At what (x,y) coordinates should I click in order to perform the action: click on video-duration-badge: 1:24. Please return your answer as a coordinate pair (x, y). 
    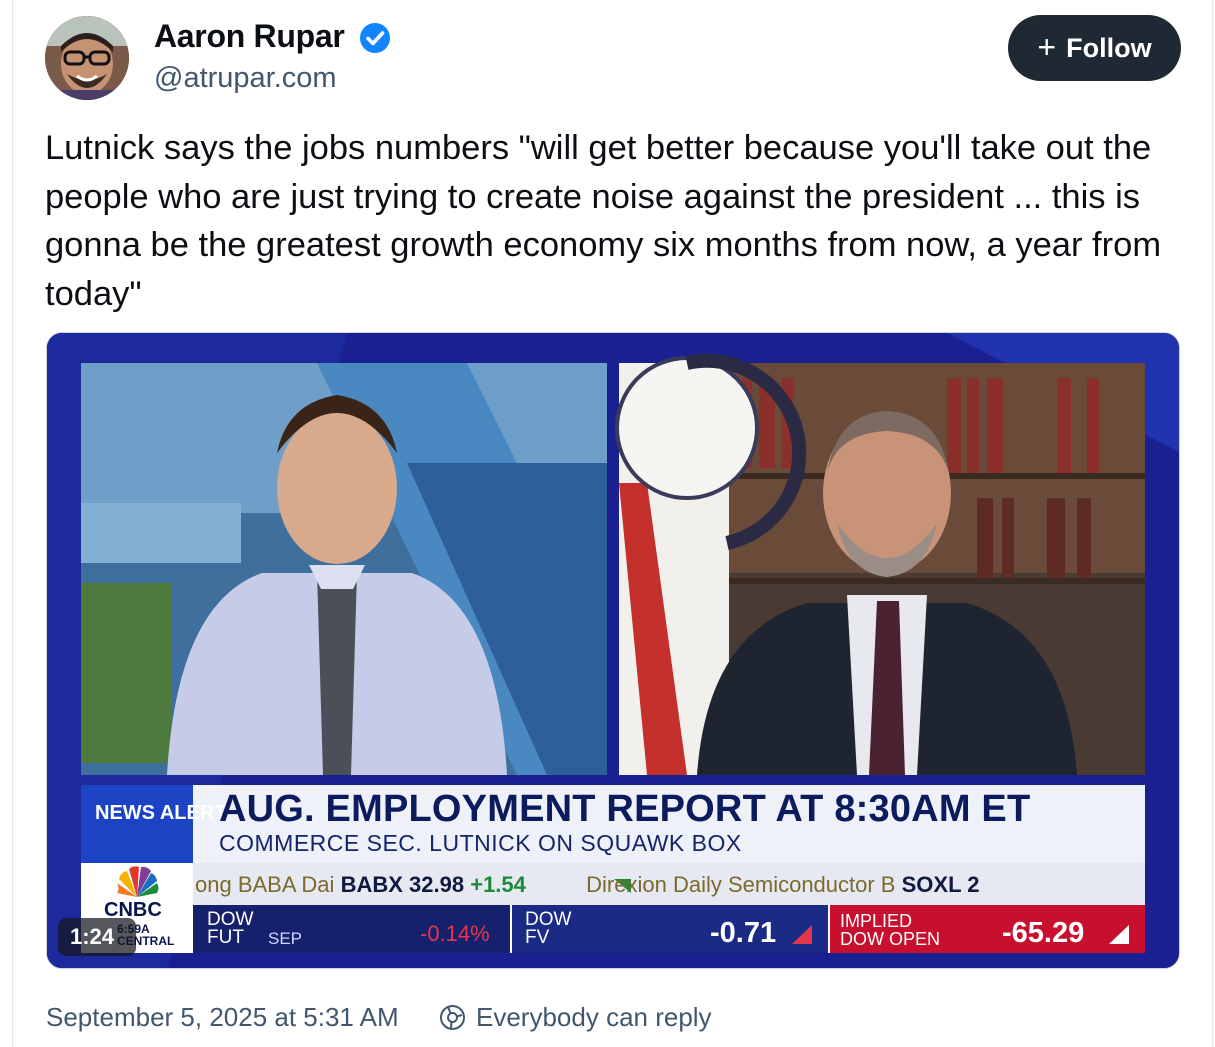
    Looking at the image, I should click on (97, 937).